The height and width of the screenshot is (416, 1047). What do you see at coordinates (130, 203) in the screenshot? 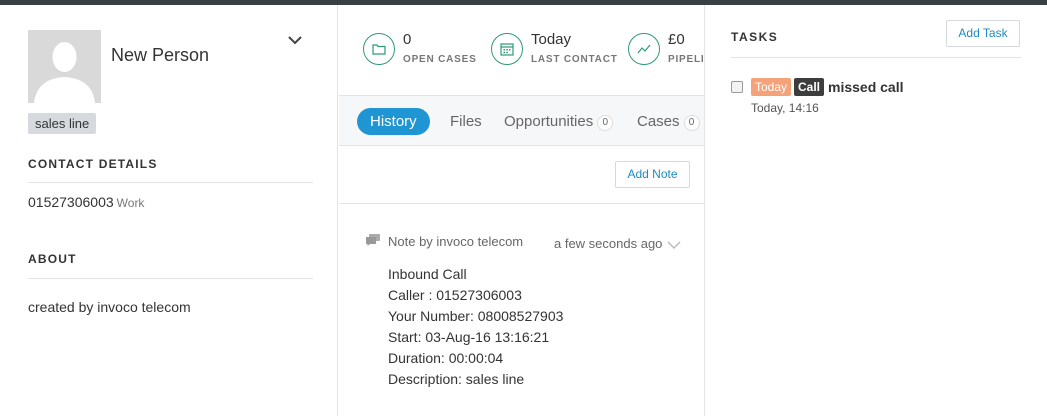
I see `phone-type: Work` at bounding box center [130, 203].